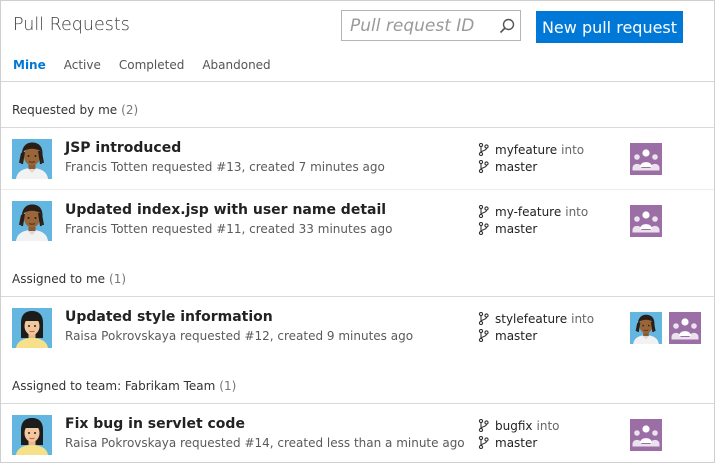  What do you see at coordinates (169, 317) in the screenshot?
I see `pull-request-title: Updated style information` at bounding box center [169, 317].